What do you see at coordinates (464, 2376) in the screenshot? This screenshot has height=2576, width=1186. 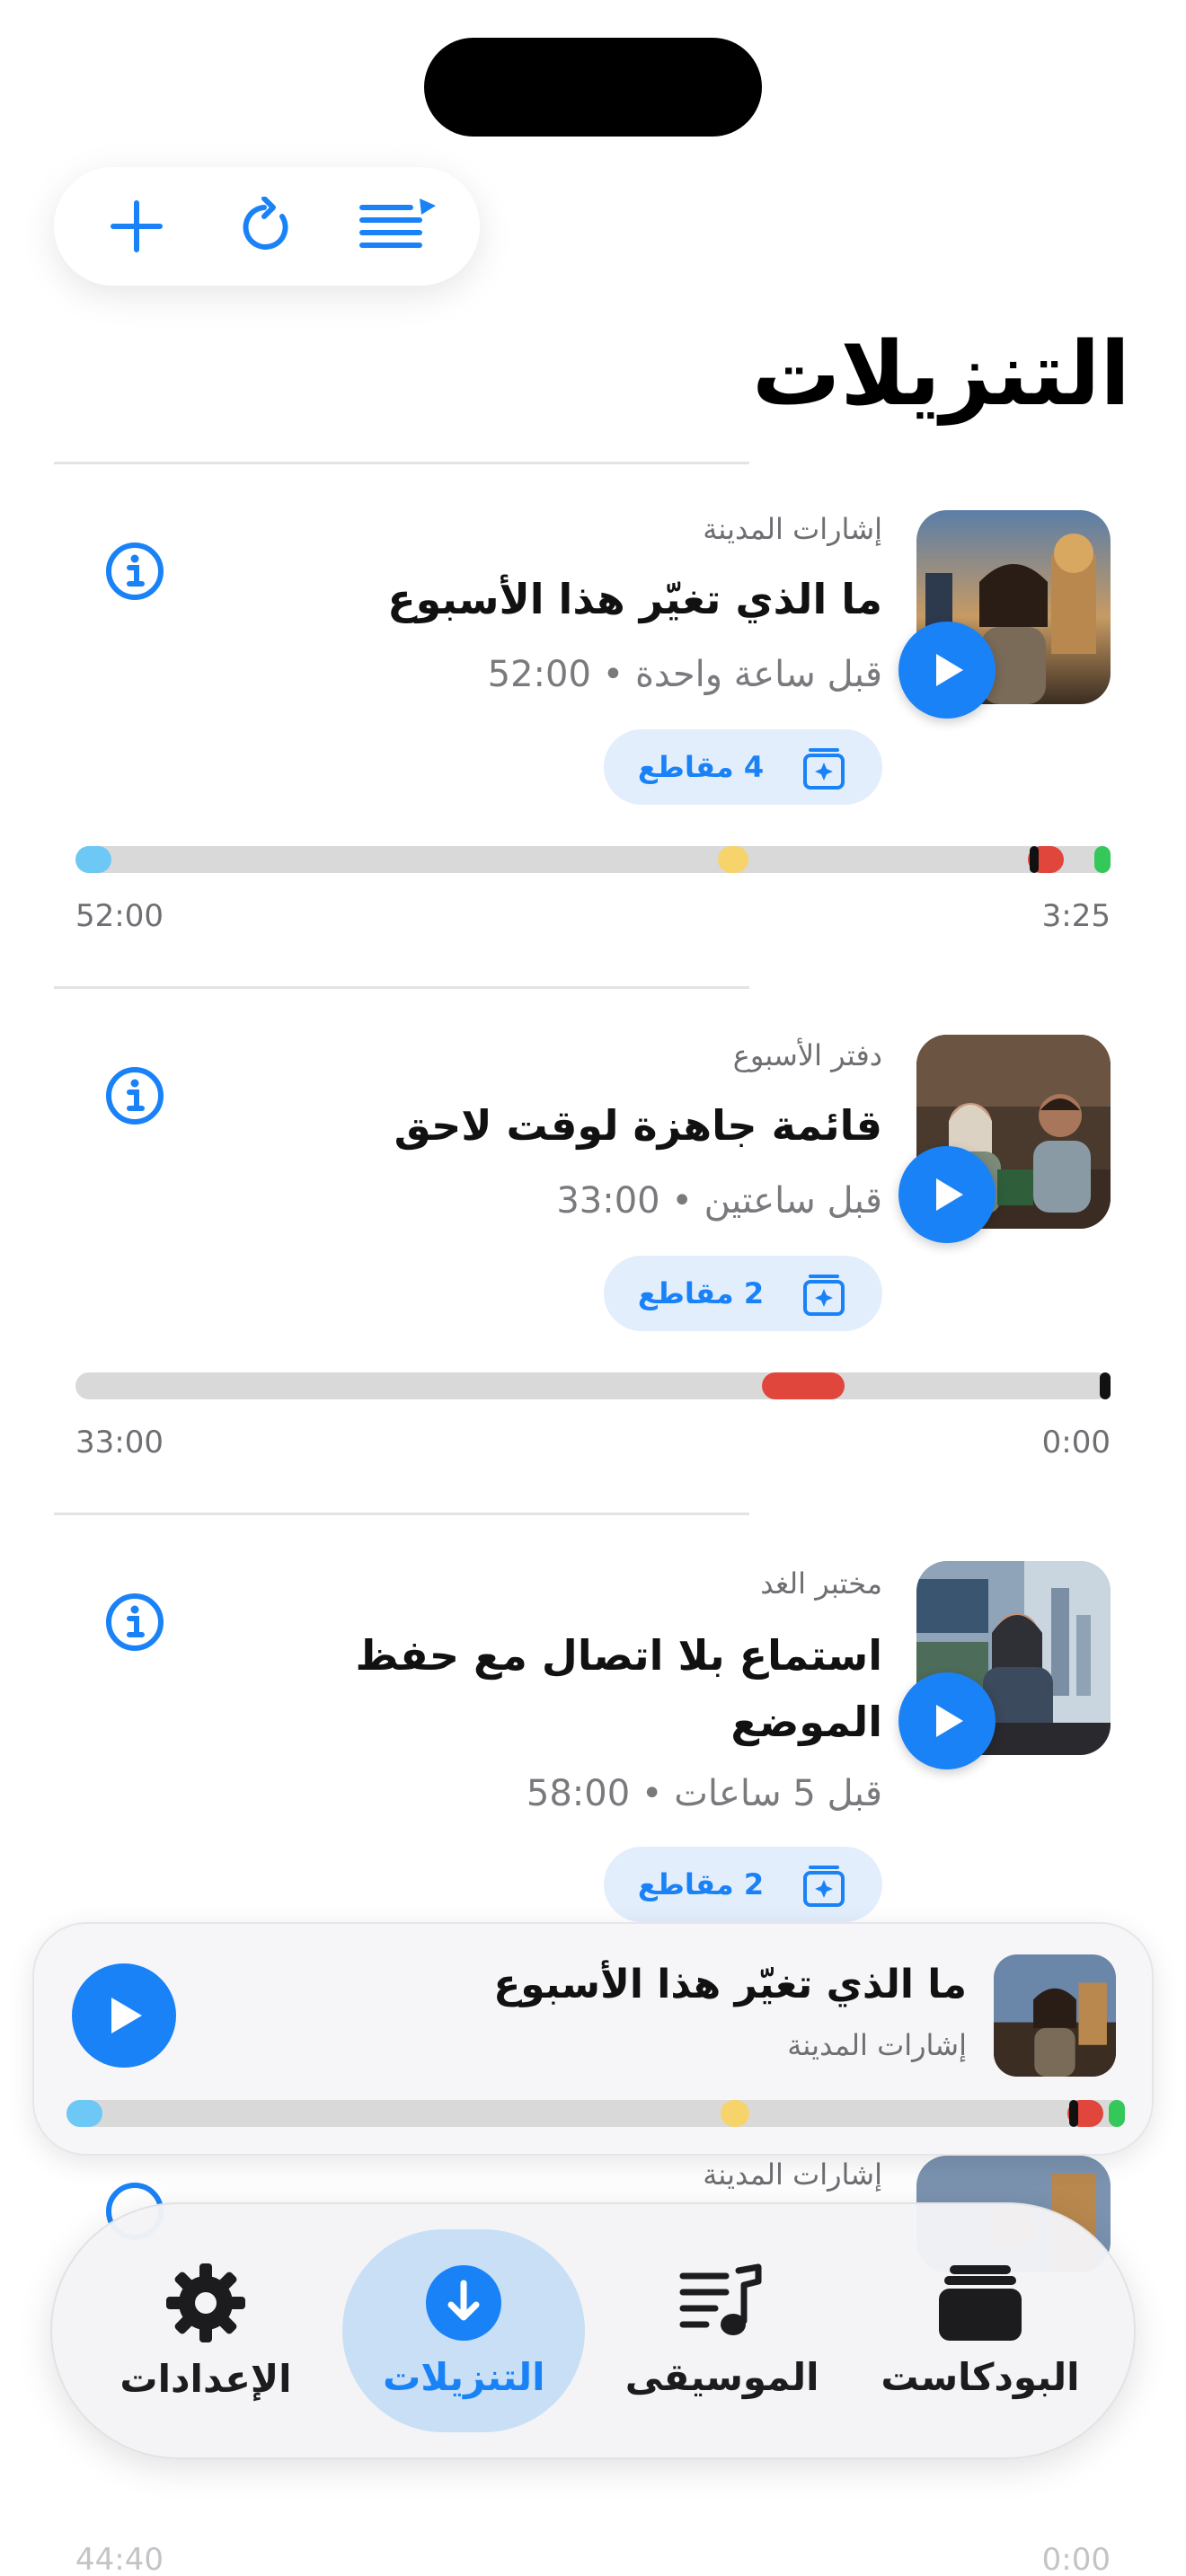 I see `tab-label: التنزيلات` at bounding box center [464, 2376].